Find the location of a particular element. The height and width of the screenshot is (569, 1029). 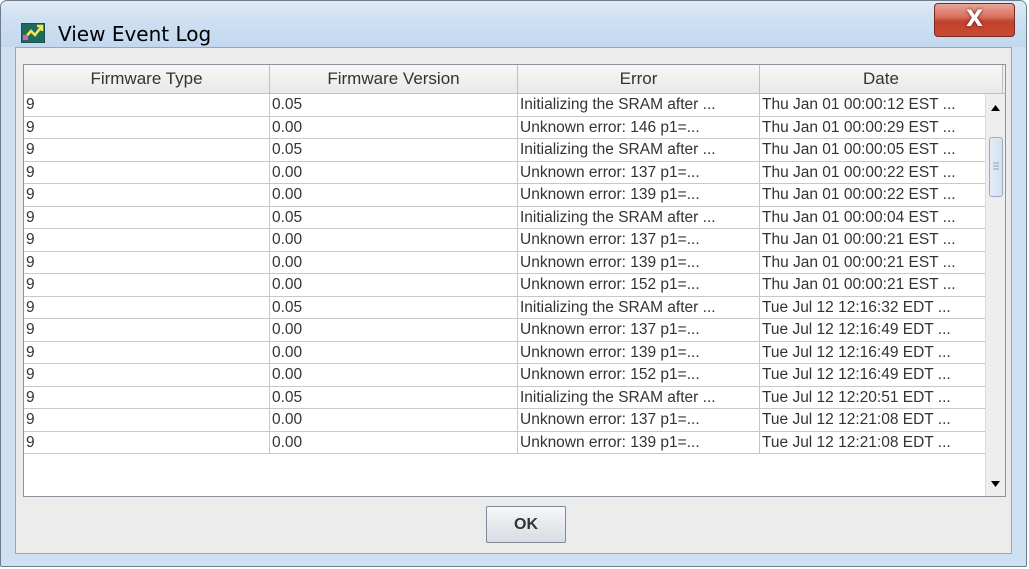

scroll-down-arrow-icon is located at coordinates (995, 484).